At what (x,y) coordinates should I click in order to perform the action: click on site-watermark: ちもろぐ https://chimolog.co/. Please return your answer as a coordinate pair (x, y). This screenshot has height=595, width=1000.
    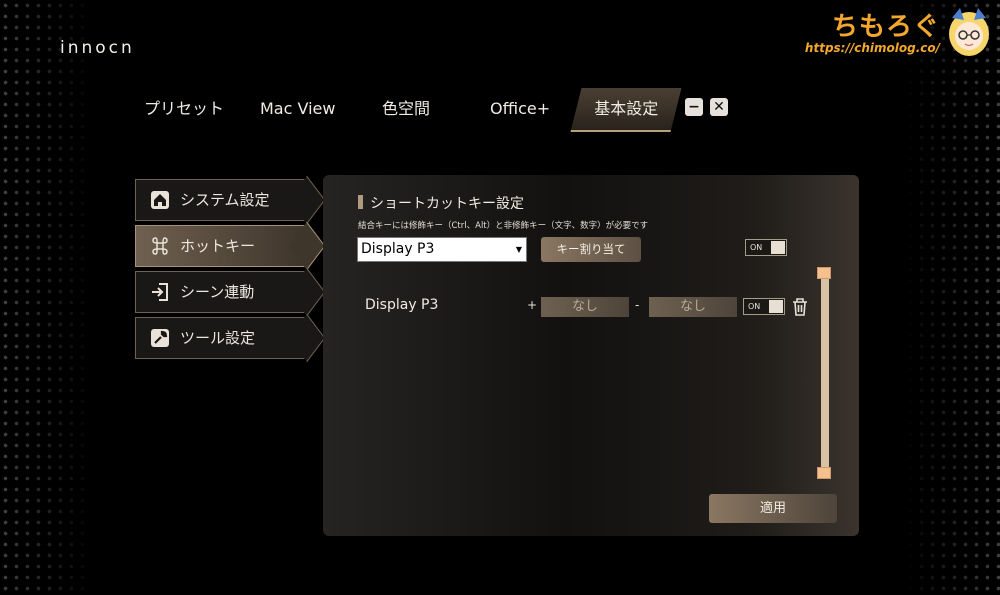
    Looking at the image, I should click on (872, 30).